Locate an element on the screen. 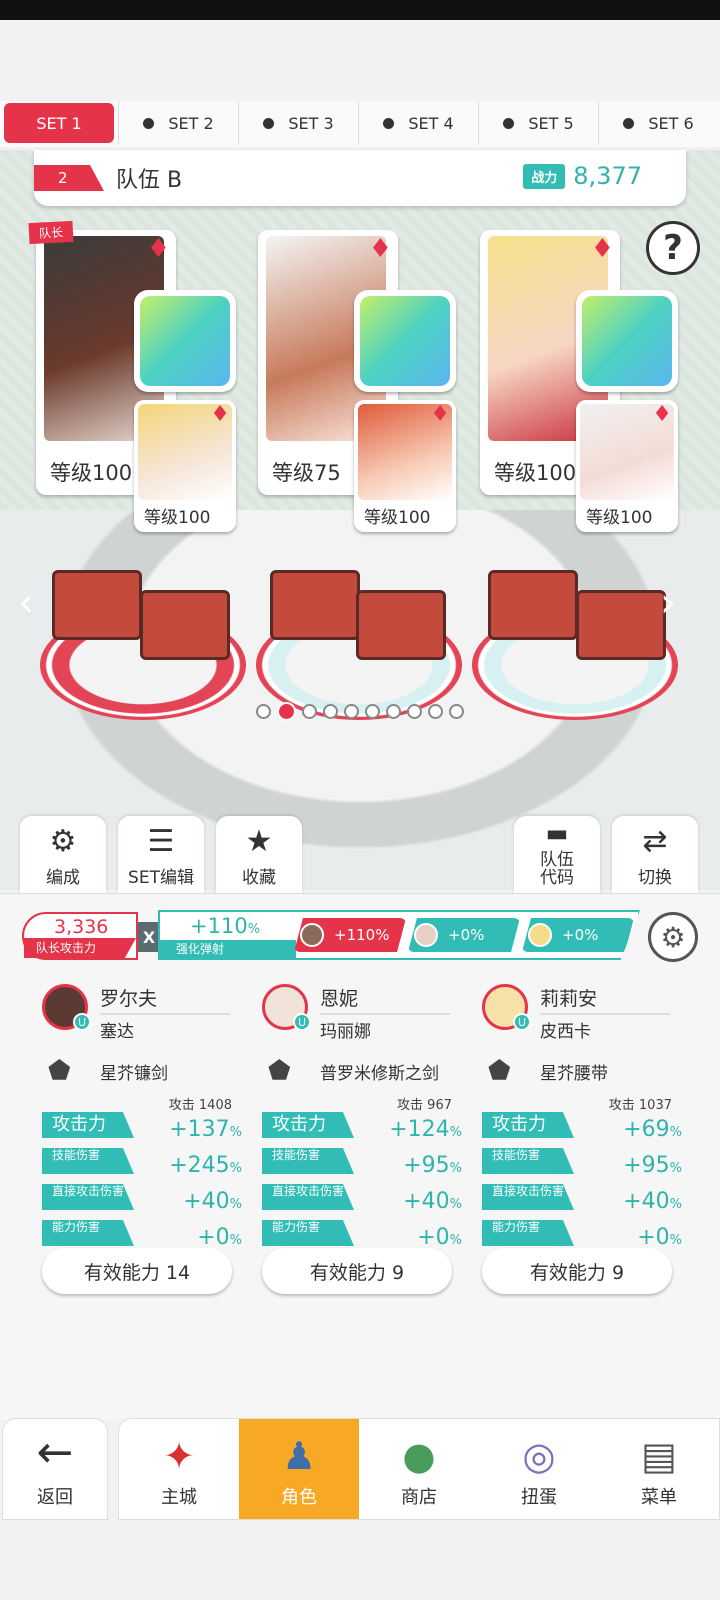  sub-card-2: ♦ 等级100 is located at coordinates (405, 466).